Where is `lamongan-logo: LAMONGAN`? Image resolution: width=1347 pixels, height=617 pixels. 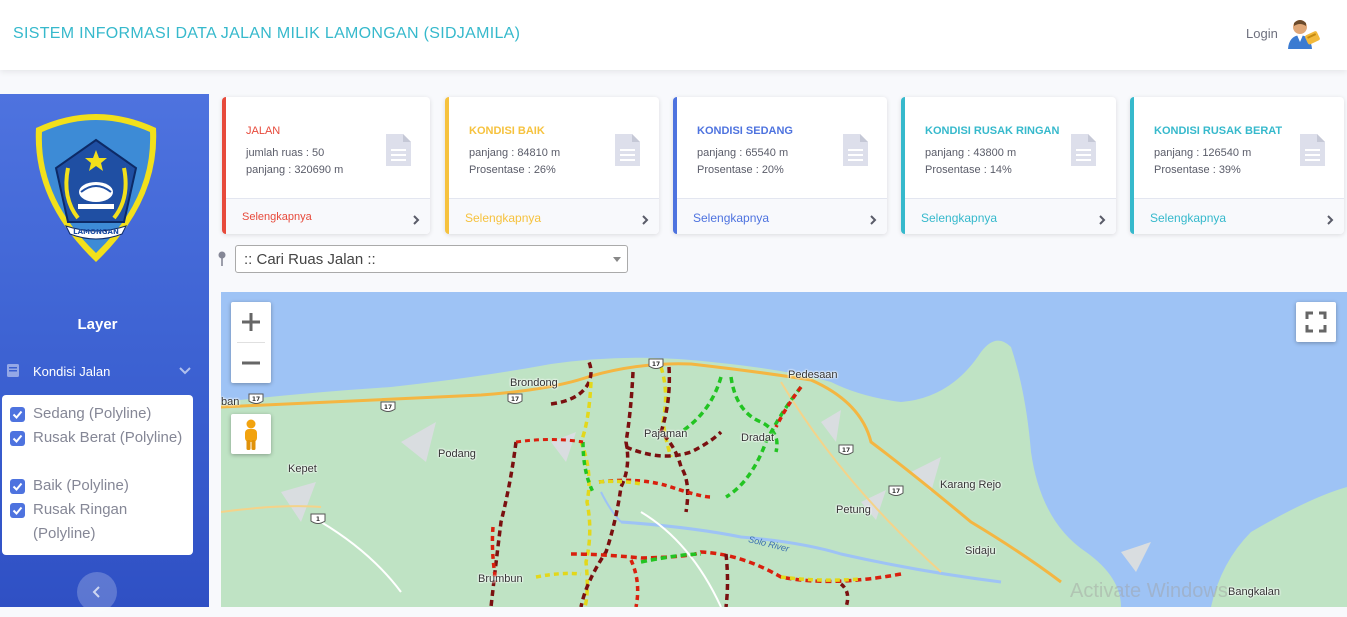 lamongan-logo: LAMONGAN is located at coordinates (96, 186).